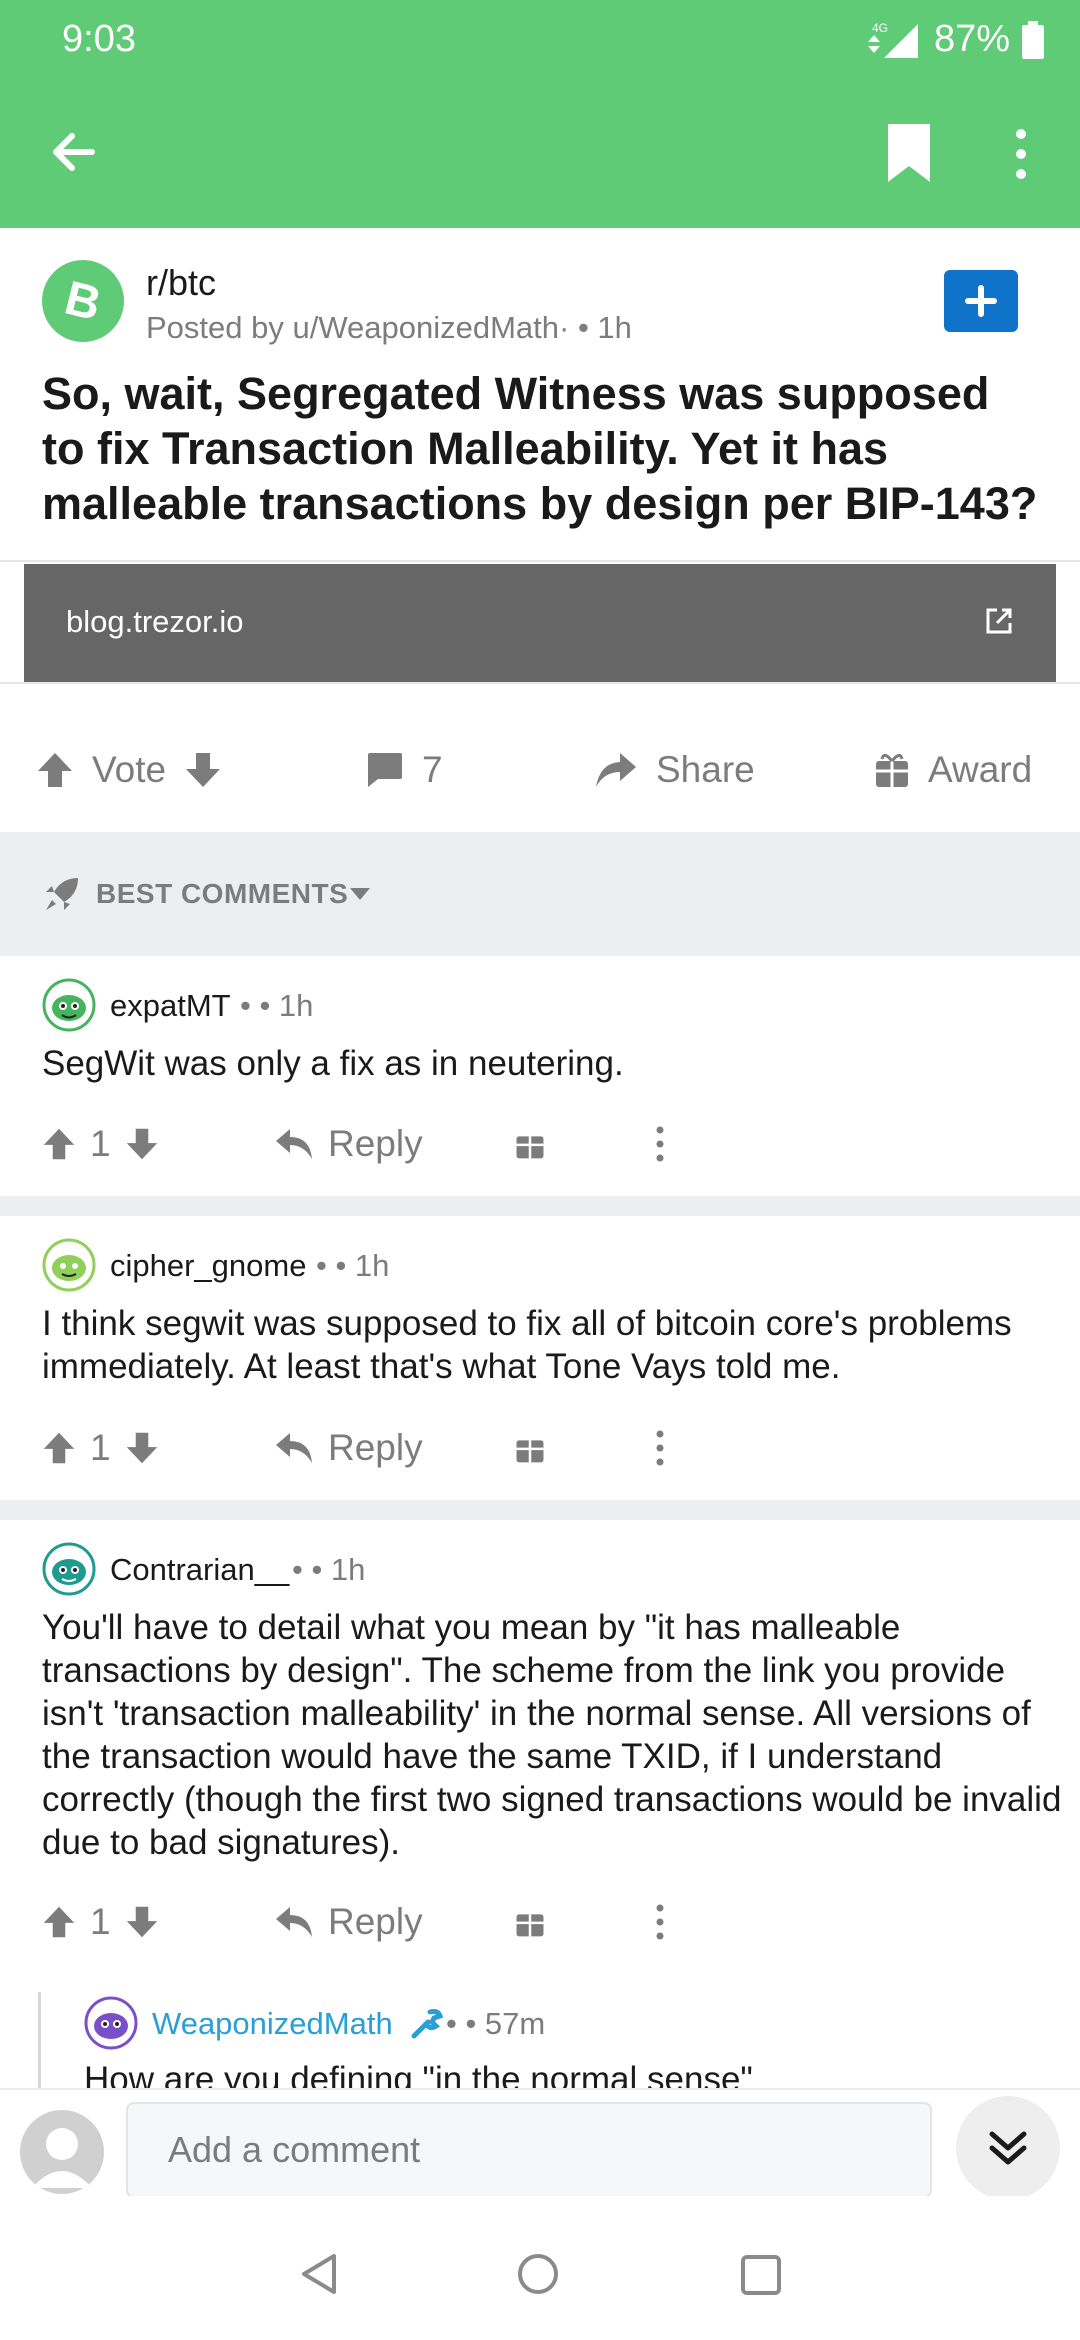 The width and height of the screenshot is (1080, 2340). I want to click on status-time: 9:03, so click(99, 39).